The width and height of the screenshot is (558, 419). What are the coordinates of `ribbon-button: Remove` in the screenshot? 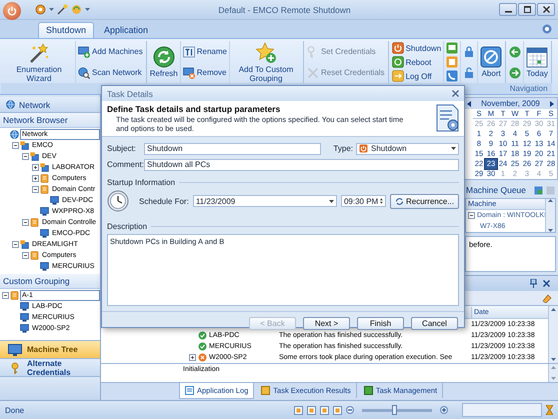 It's located at (205, 72).